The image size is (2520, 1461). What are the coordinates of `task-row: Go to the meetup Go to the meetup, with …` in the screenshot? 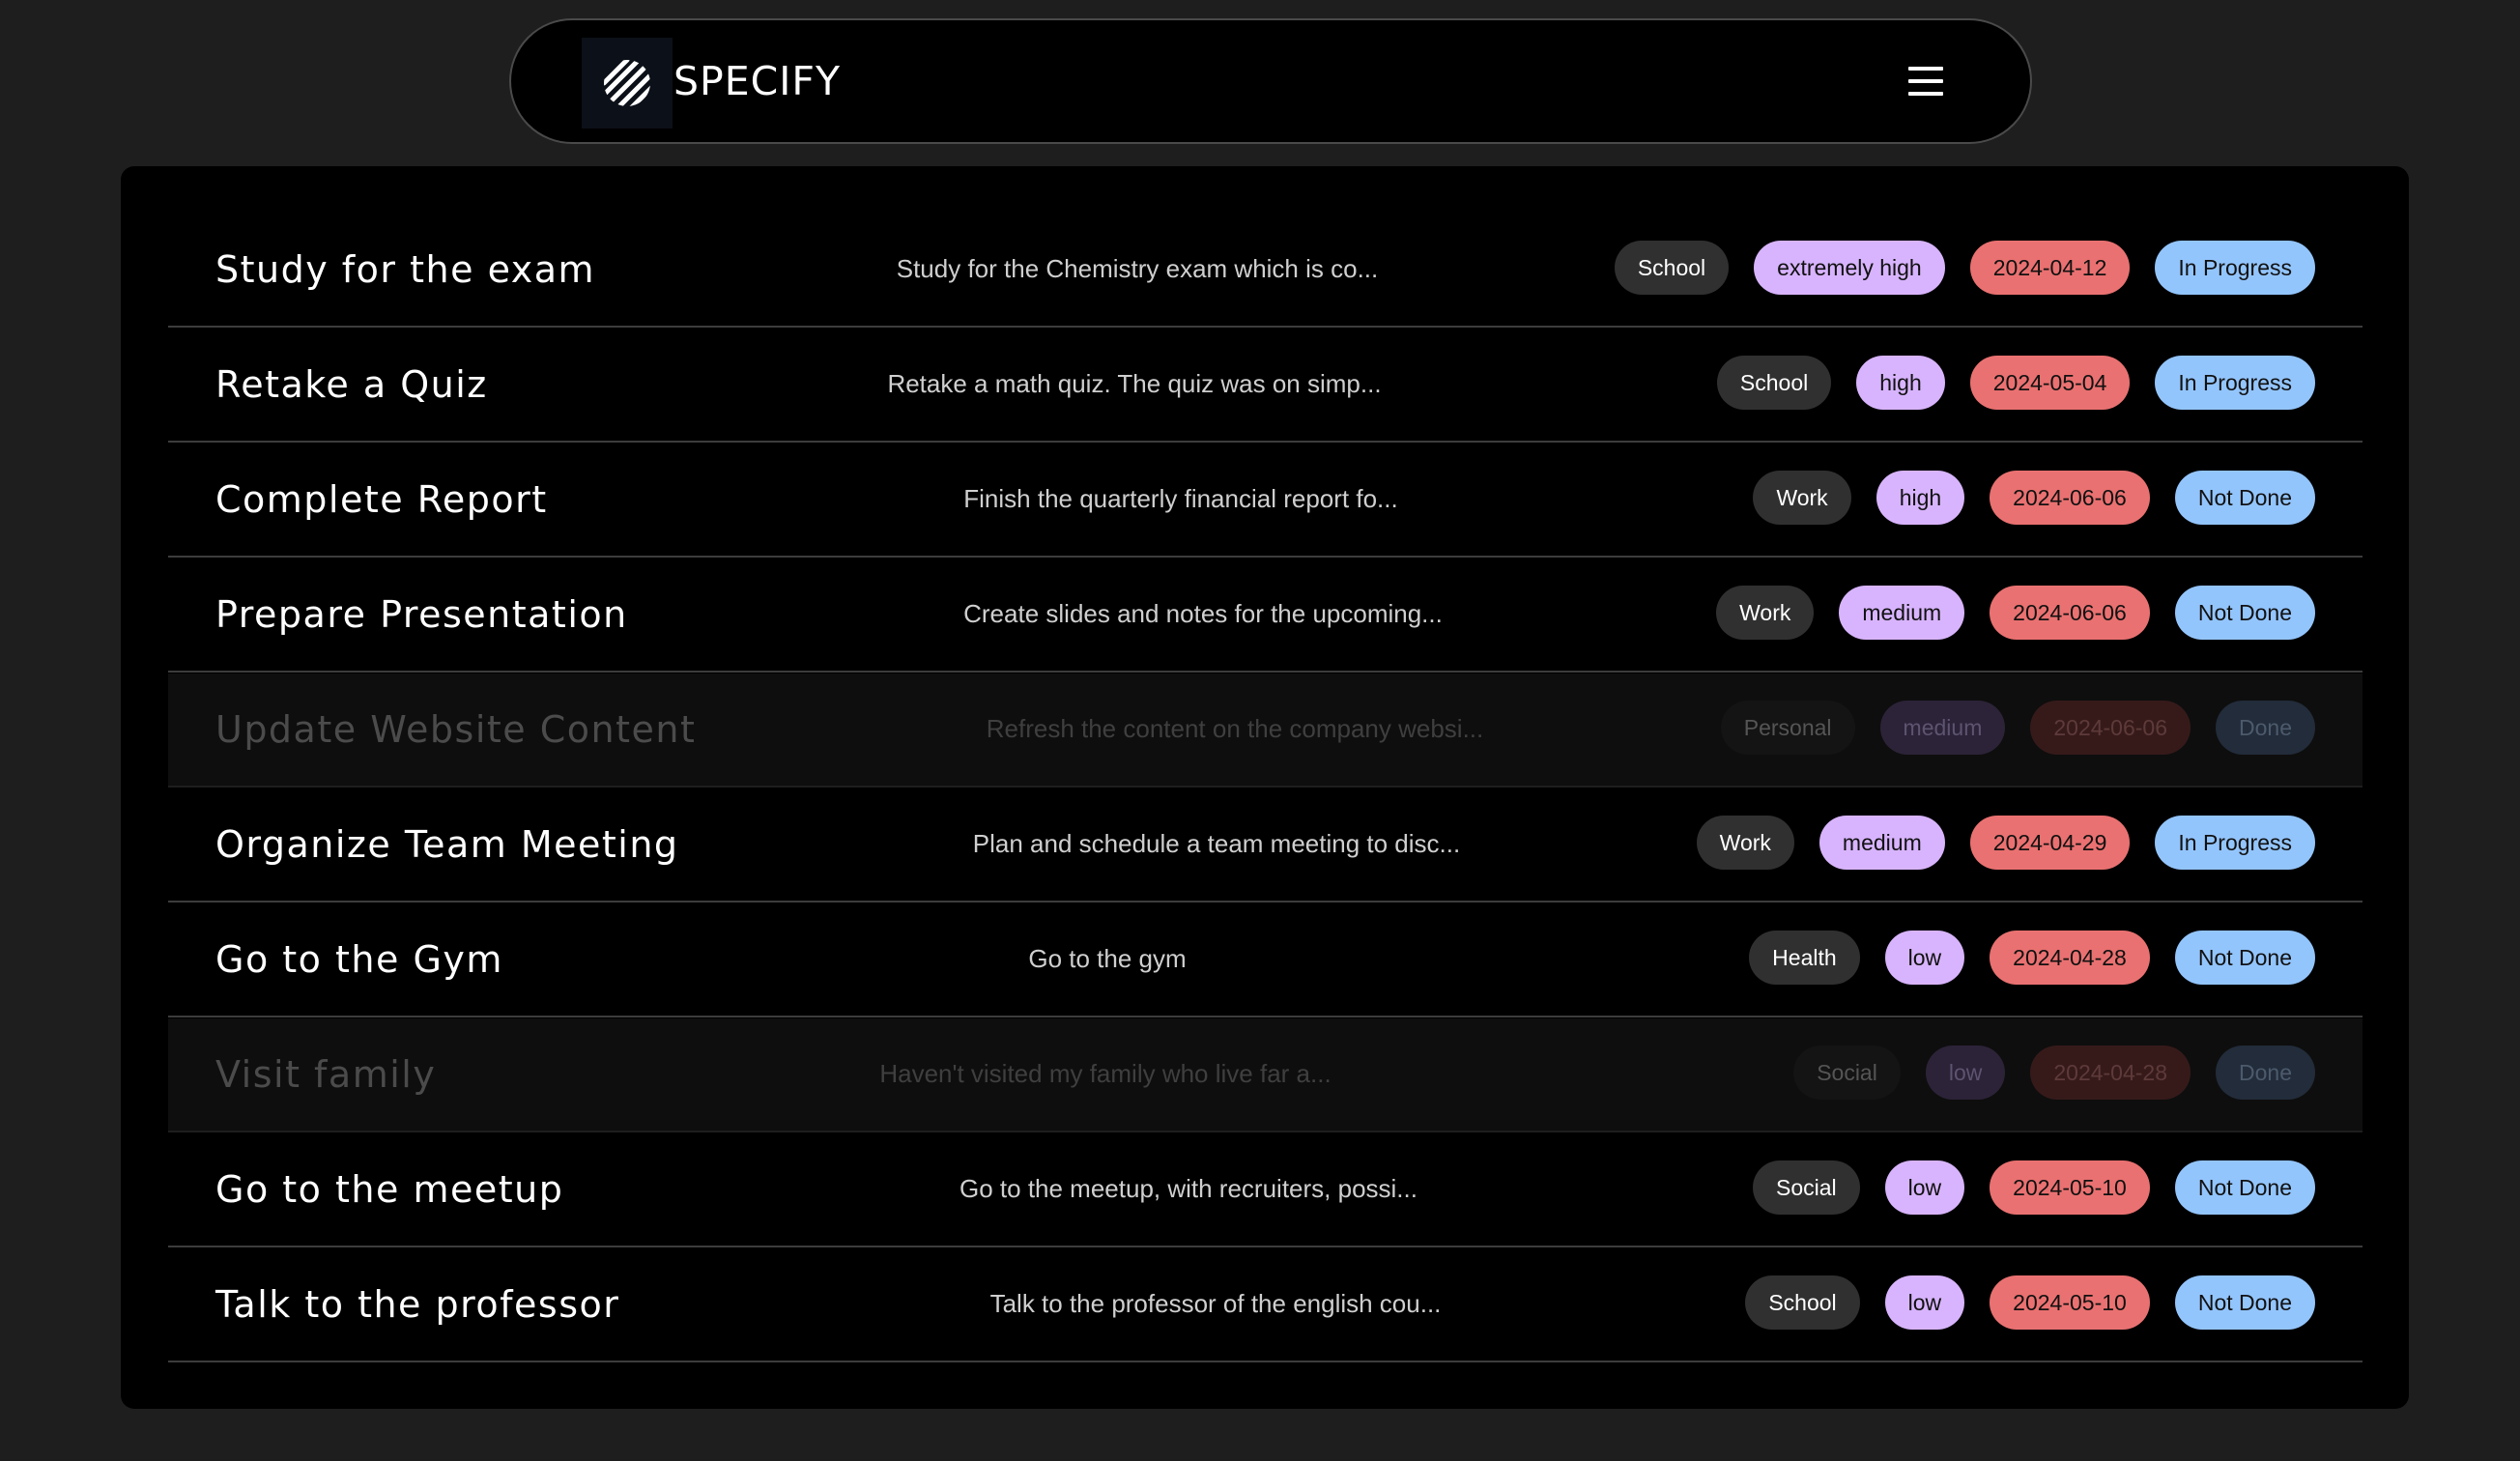 It's located at (1265, 1190).